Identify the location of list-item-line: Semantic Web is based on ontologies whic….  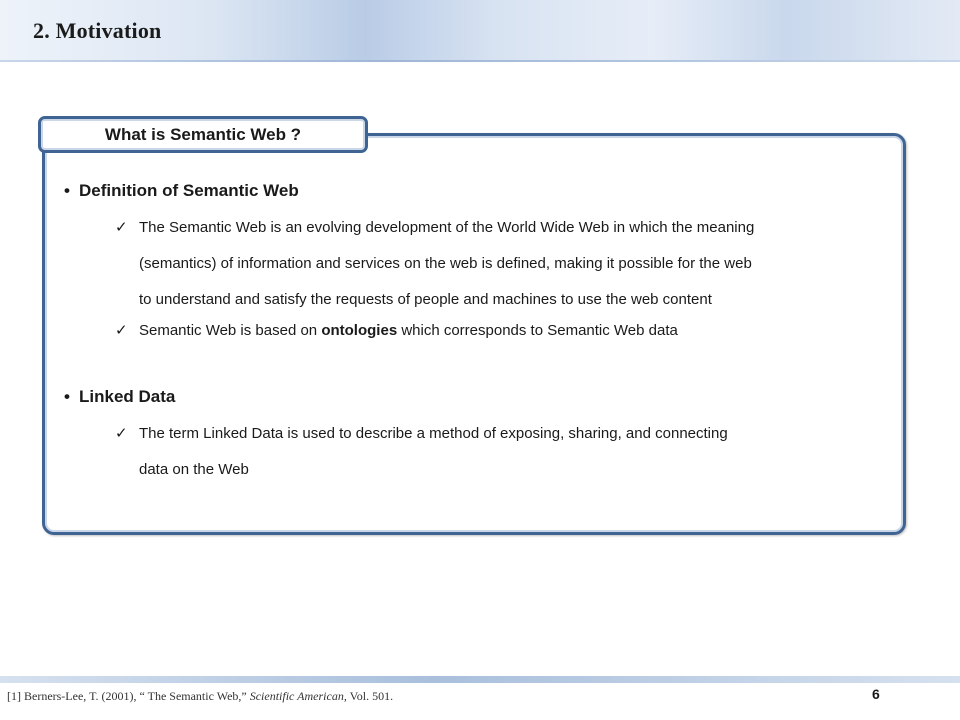
(522, 331).